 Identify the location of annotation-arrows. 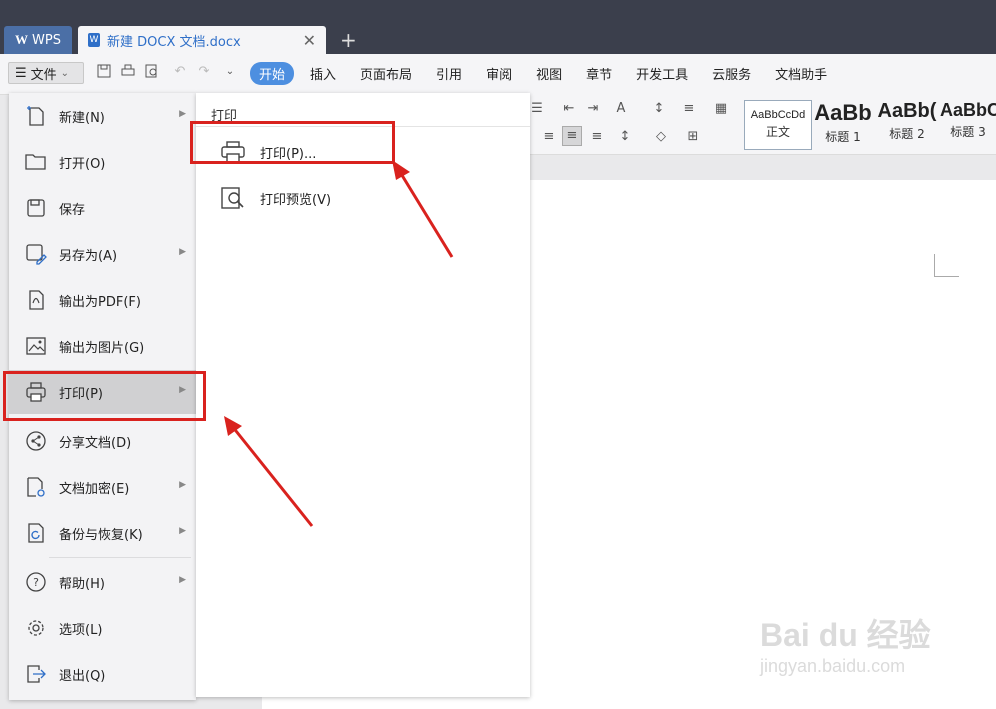
(339, 343).